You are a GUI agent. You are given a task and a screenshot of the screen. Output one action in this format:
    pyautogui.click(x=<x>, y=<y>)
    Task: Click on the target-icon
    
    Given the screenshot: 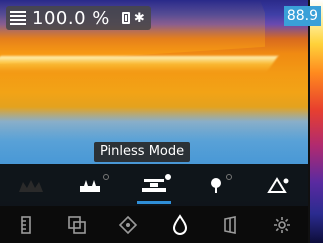 What is the action you would take?
    pyautogui.click(x=128, y=224)
    